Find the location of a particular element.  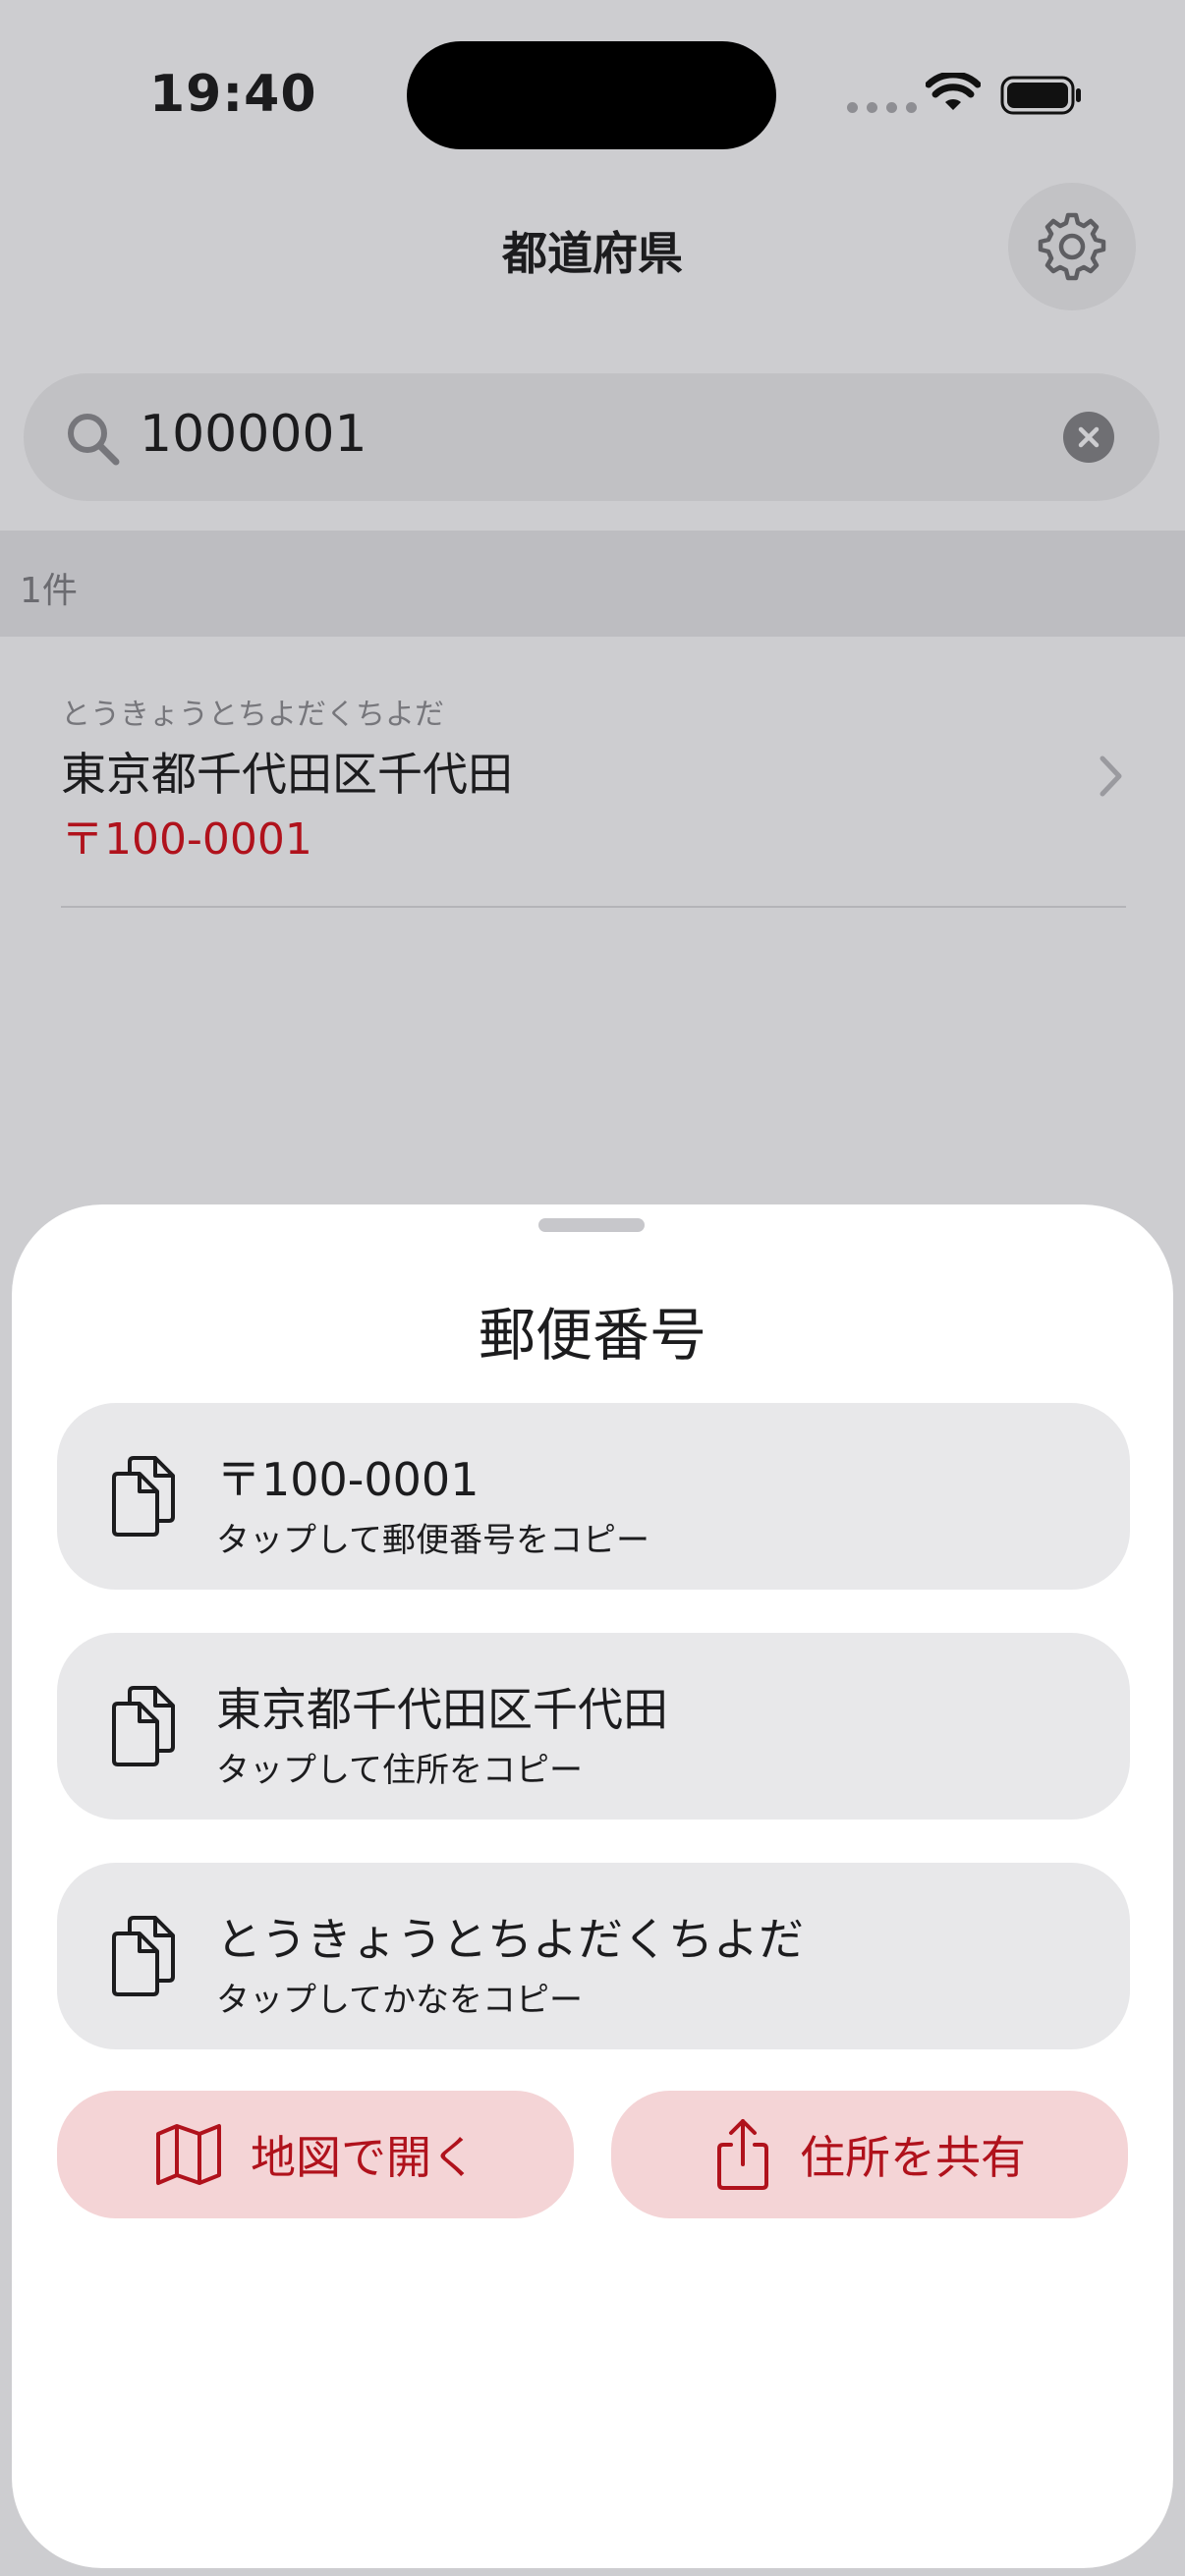

dynamic-island is located at coordinates (592, 95).